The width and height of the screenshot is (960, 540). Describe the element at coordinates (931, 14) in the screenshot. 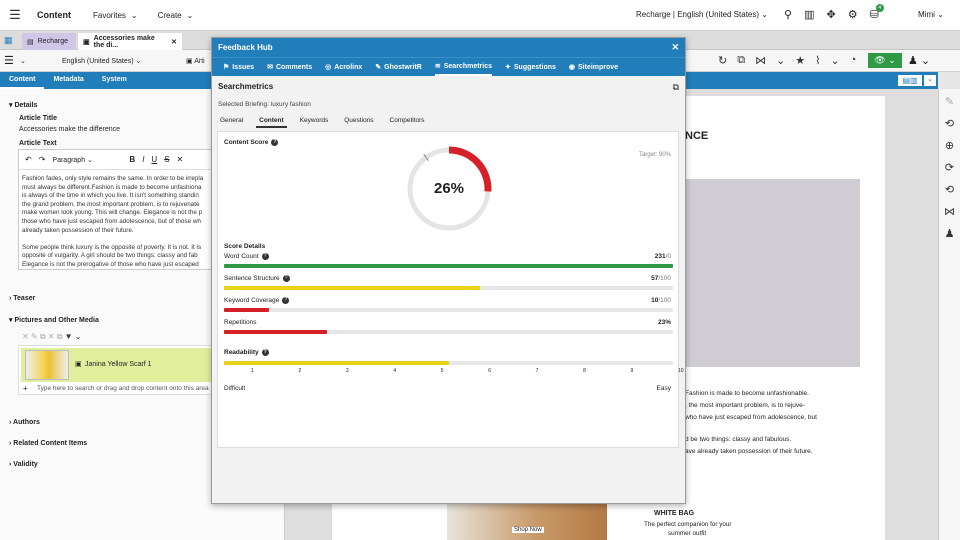

I see `user-menu: Mimi ⌄` at that location.